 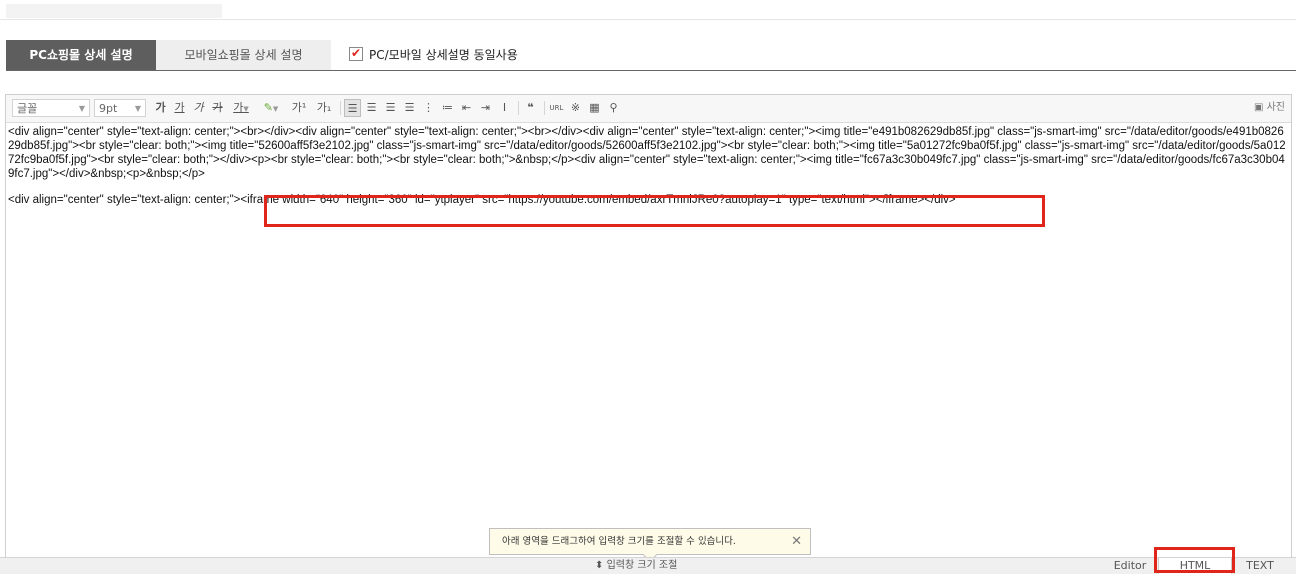 What do you see at coordinates (51, 108) in the screenshot?
I see `font-family-select: 글꼴 ▼` at bounding box center [51, 108].